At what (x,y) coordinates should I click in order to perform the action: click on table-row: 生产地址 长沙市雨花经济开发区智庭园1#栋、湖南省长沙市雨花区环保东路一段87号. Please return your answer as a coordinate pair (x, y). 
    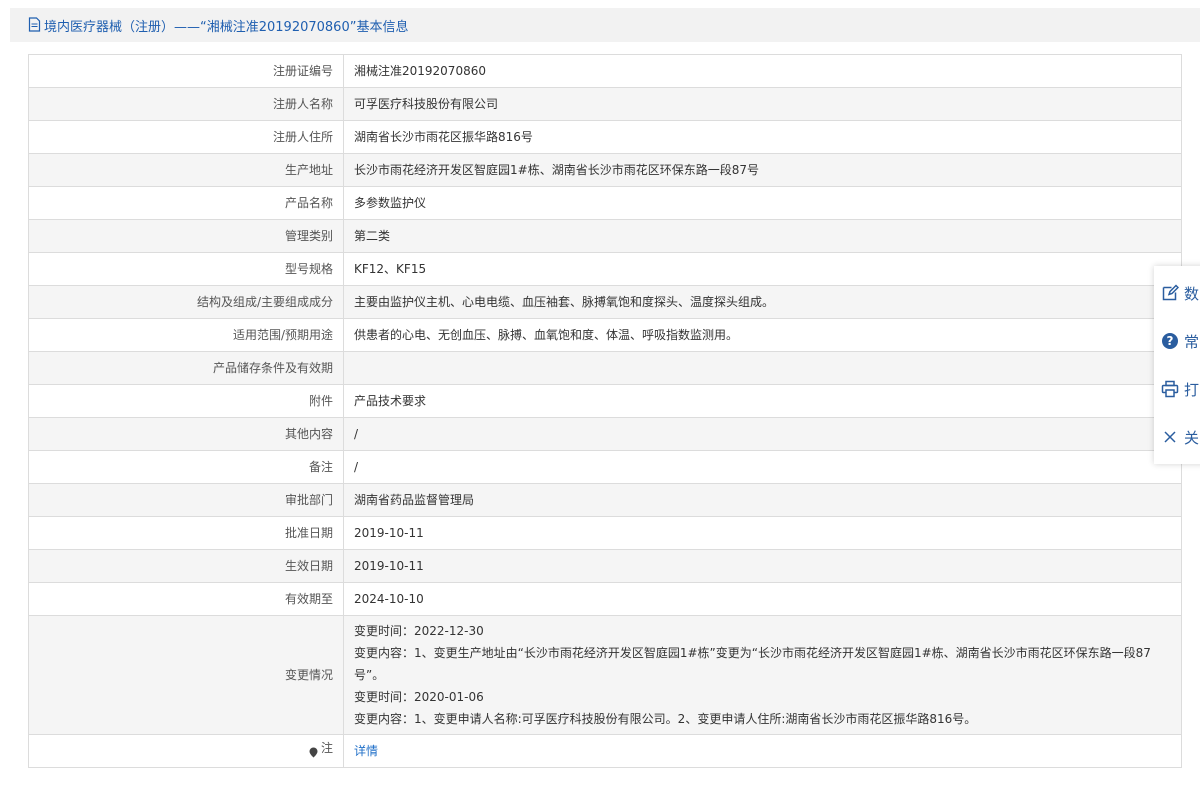
    Looking at the image, I should click on (605, 170).